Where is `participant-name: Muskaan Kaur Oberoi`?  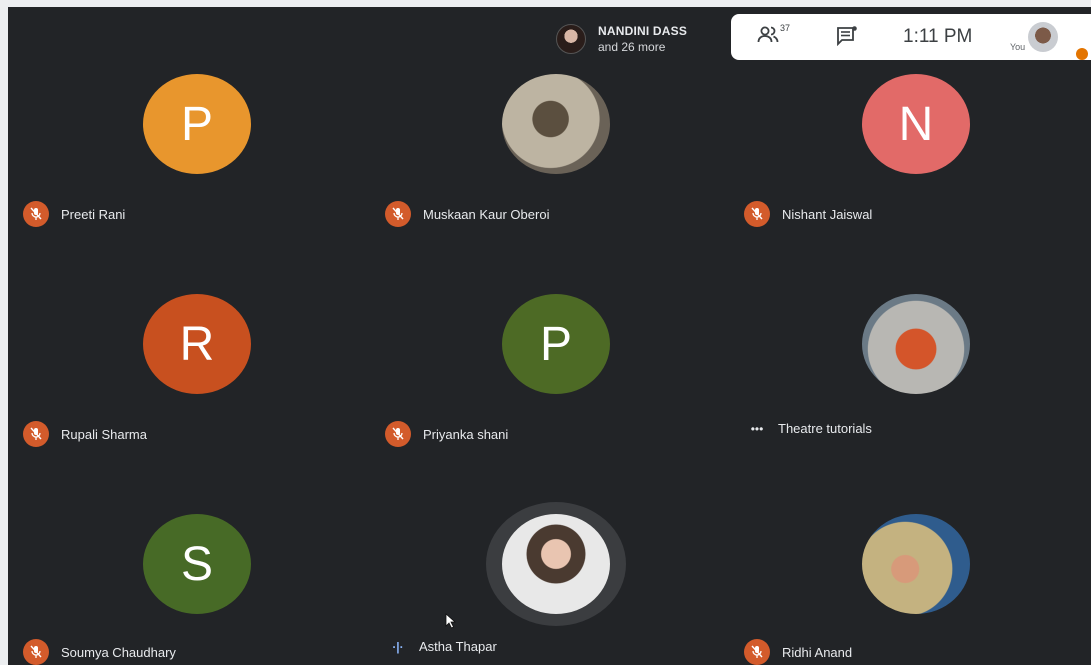
participant-name: Muskaan Kaur Oberoi is located at coordinates (486, 214).